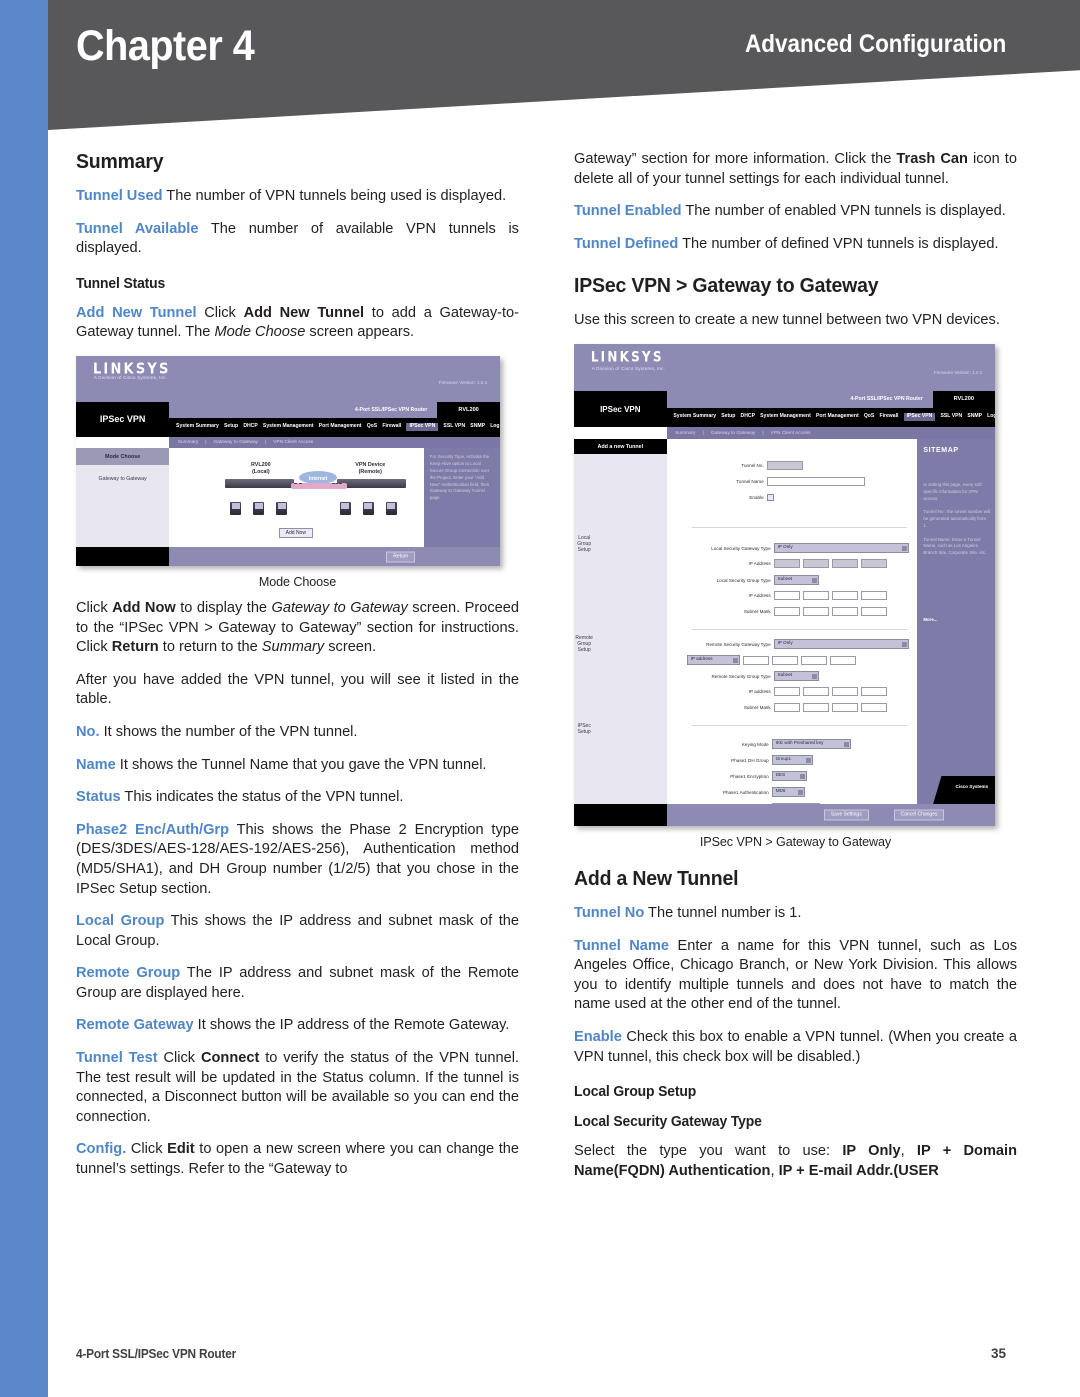 This screenshot has width=1080, height=1397. Describe the element at coordinates (940, 450) in the screenshot. I see `sitemap-label: SITEMAP` at that location.